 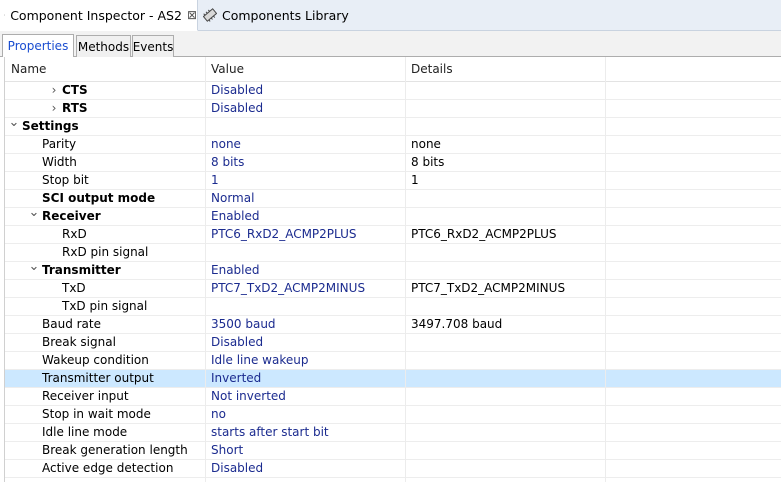 What do you see at coordinates (232, 198) in the screenshot?
I see `property-value: Normal` at bounding box center [232, 198].